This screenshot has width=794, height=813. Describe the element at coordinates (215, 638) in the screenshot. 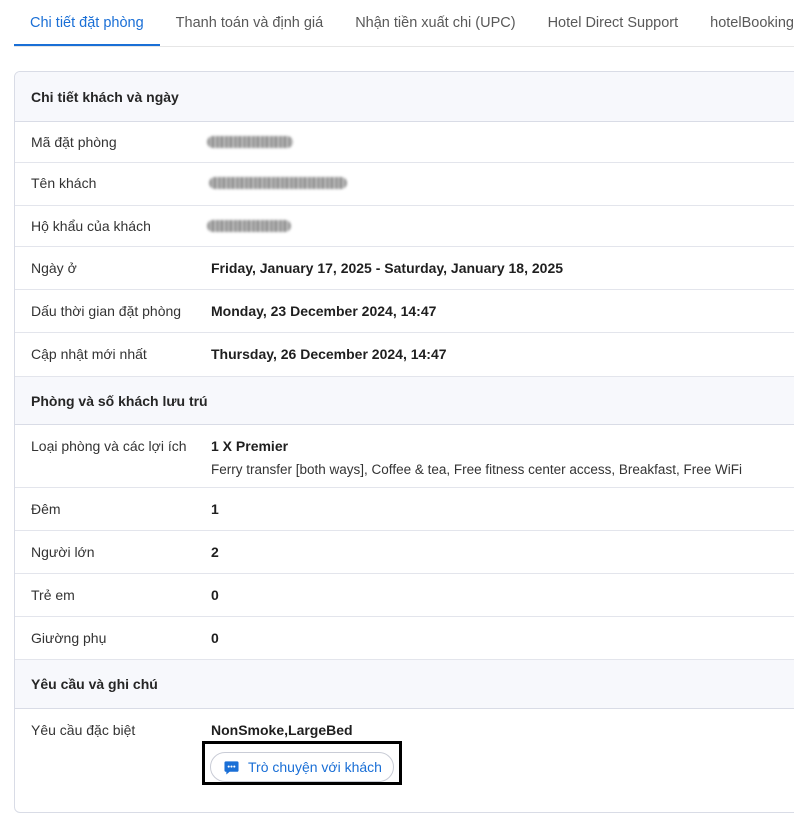

I see `extra-beds-value: 0` at that location.